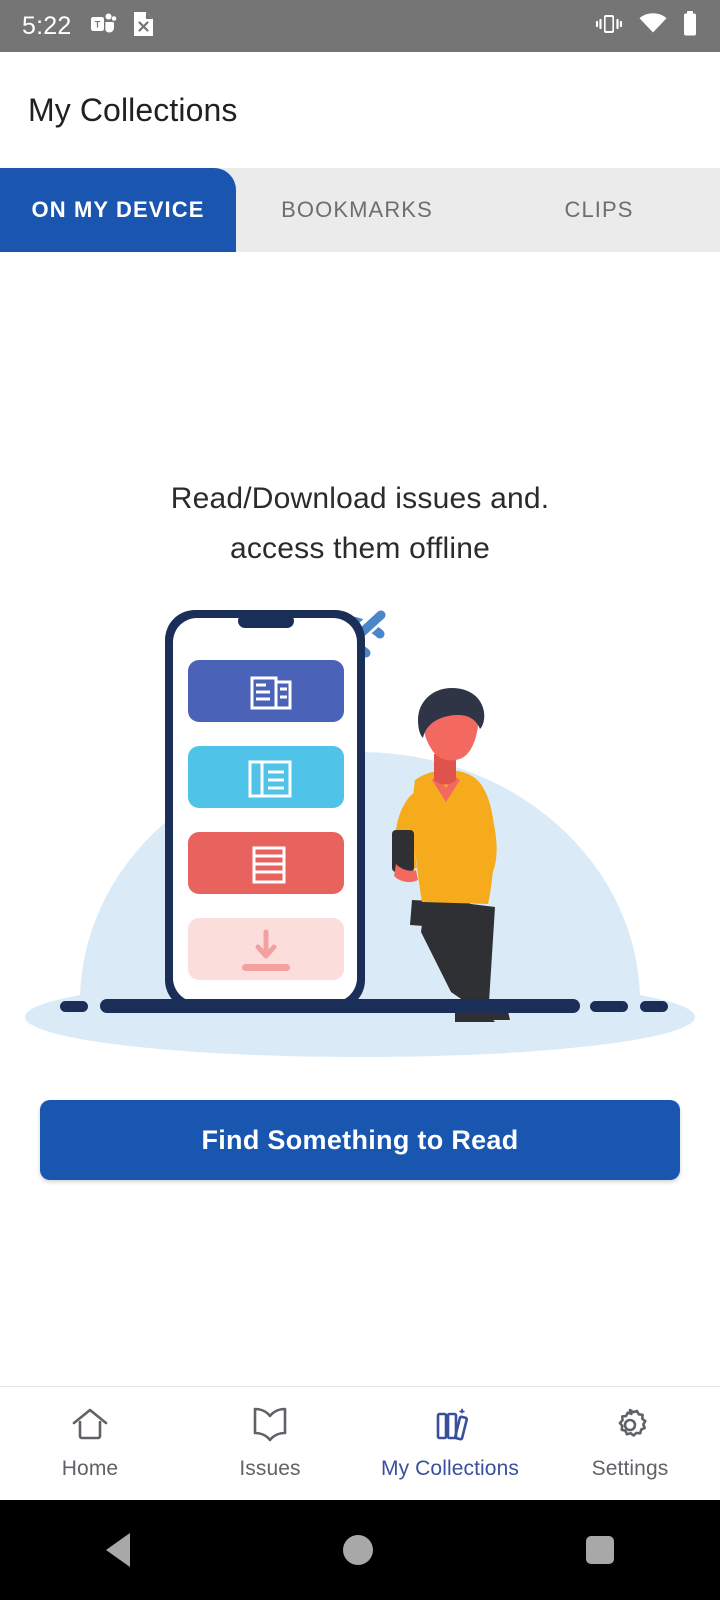 The width and height of the screenshot is (720, 1600). What do you see at coordinates (265, 810) in the screenshot?
I see `phone-mockup` at bounding box center [265, 810].